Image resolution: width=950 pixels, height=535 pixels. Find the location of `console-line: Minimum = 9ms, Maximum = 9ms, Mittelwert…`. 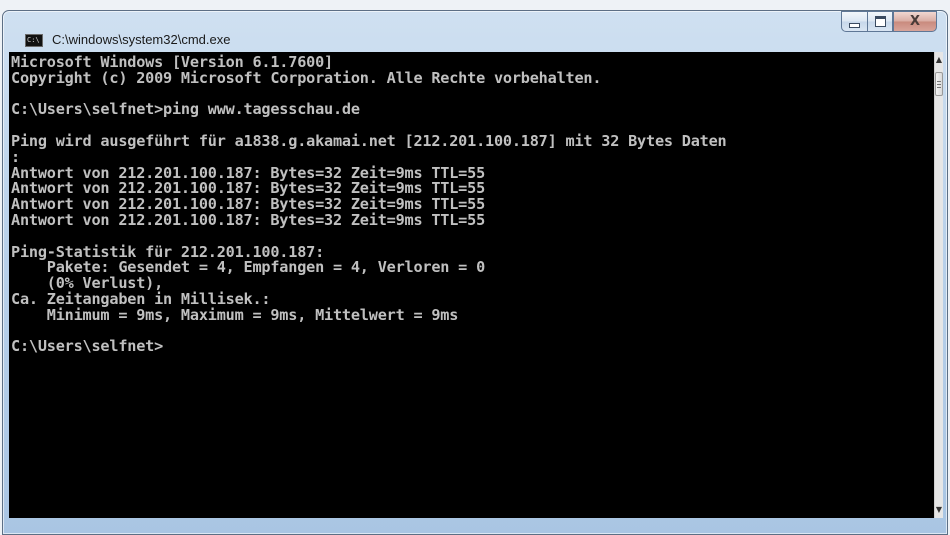

console-line: Minimum = 9ms, Maximum = 9ms, Mittelwert… is located at coordinates (235, 314).